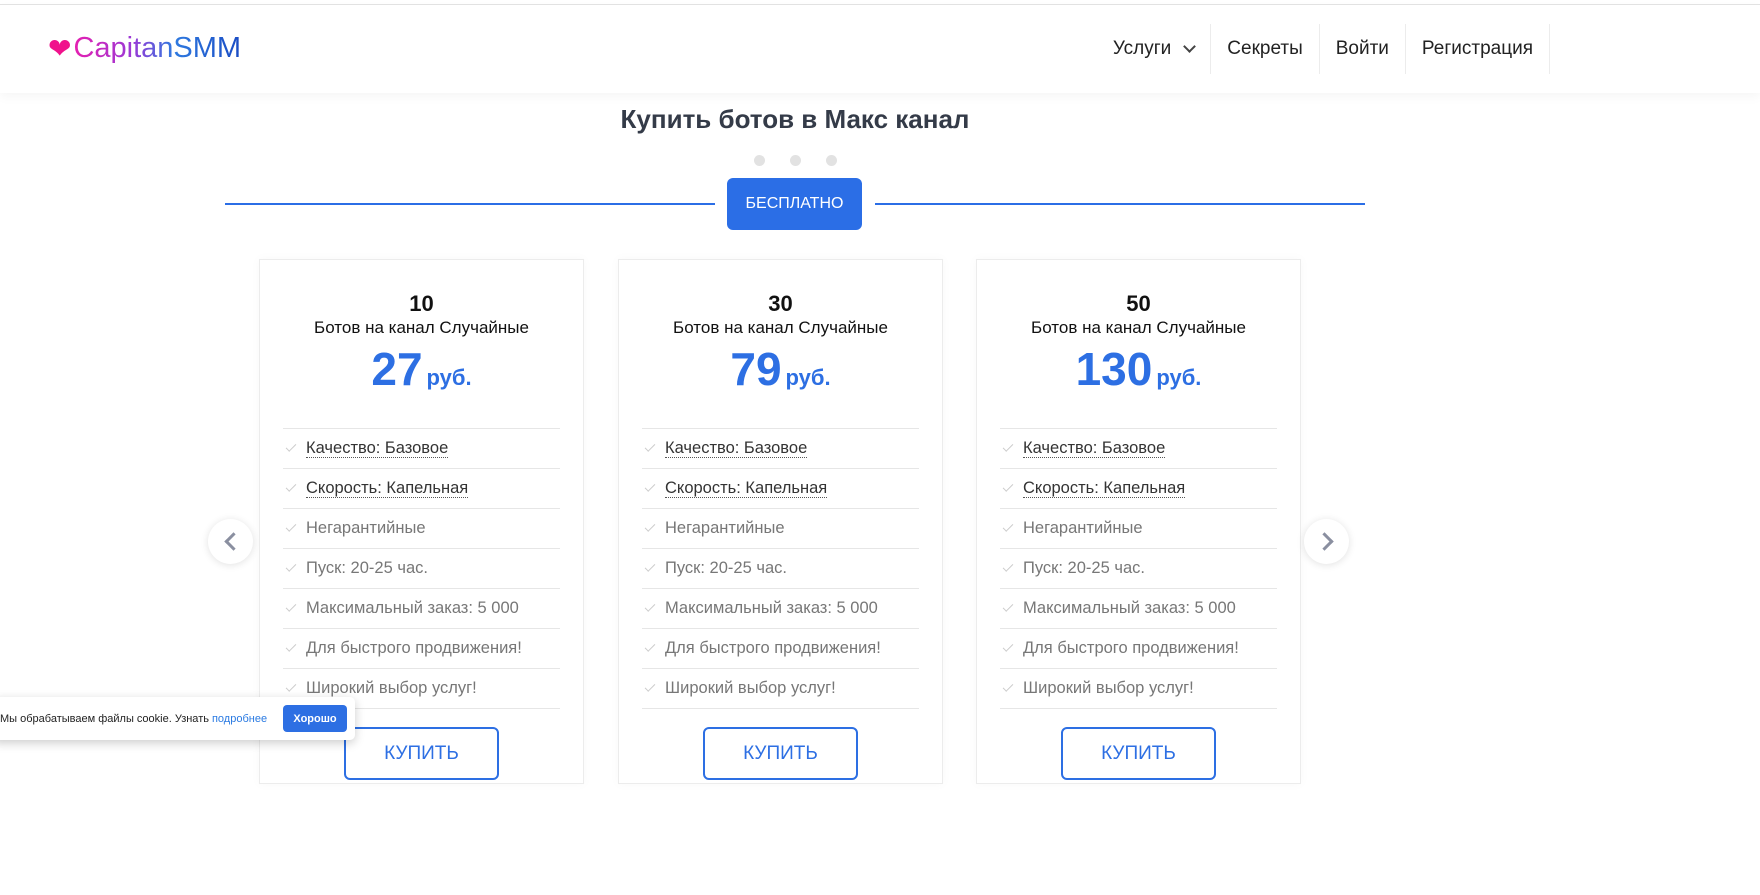  Describe the element at coordinates (794, 204) in the screenshot. I see `tab-free: БЕСПЛАТНО` at that location.